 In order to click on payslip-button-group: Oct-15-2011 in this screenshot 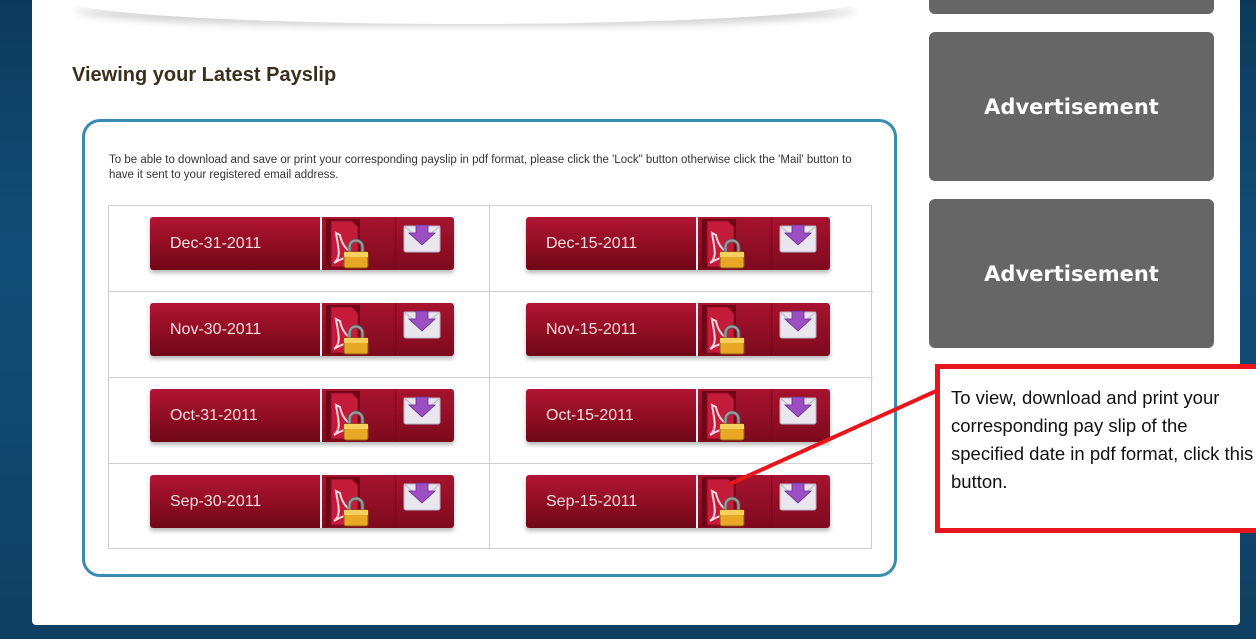, I will do `click(678, 415)`.